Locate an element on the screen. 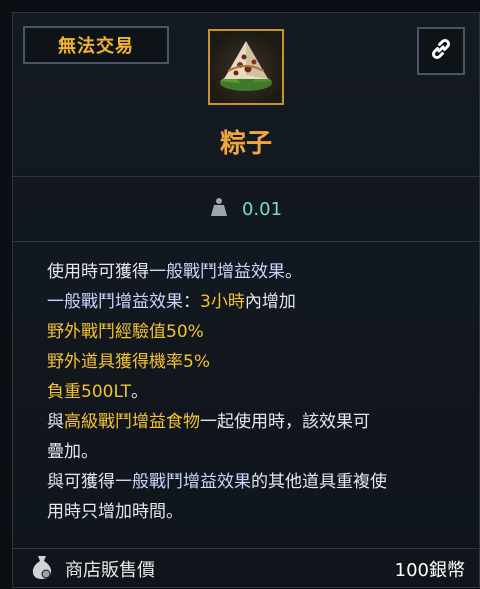 This screenshot has height=589, width=480. description-segment: 的其他道具重複使 is located at coordinates (319, 482).